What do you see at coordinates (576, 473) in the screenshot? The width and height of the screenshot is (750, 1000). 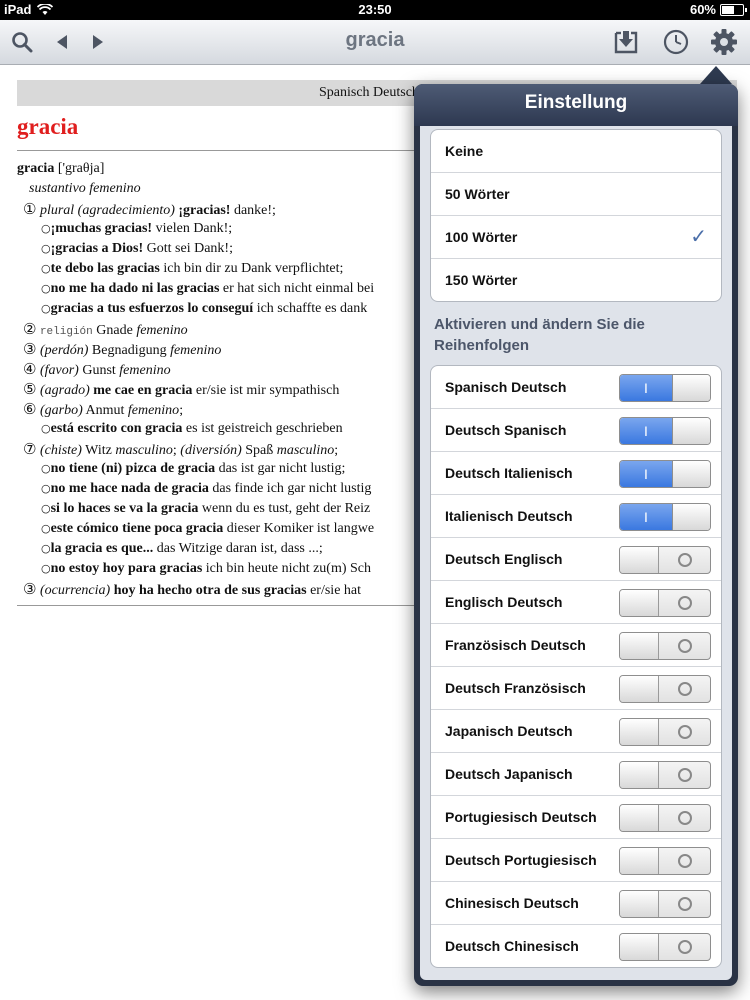 I see `dictionary-row: Deutsch Italienisch I` at bounding box center [576, 473].